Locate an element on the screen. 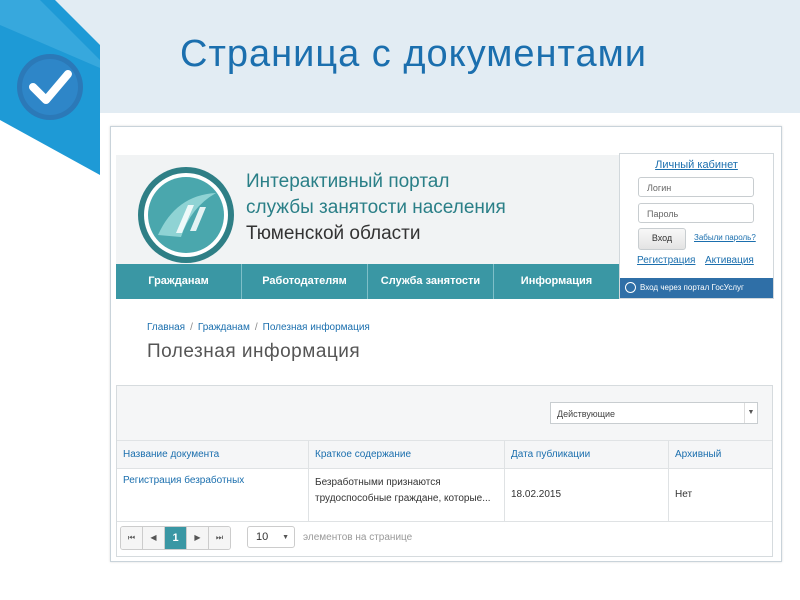  column-header-archived: Архивный is located at coordinates (720, 454).